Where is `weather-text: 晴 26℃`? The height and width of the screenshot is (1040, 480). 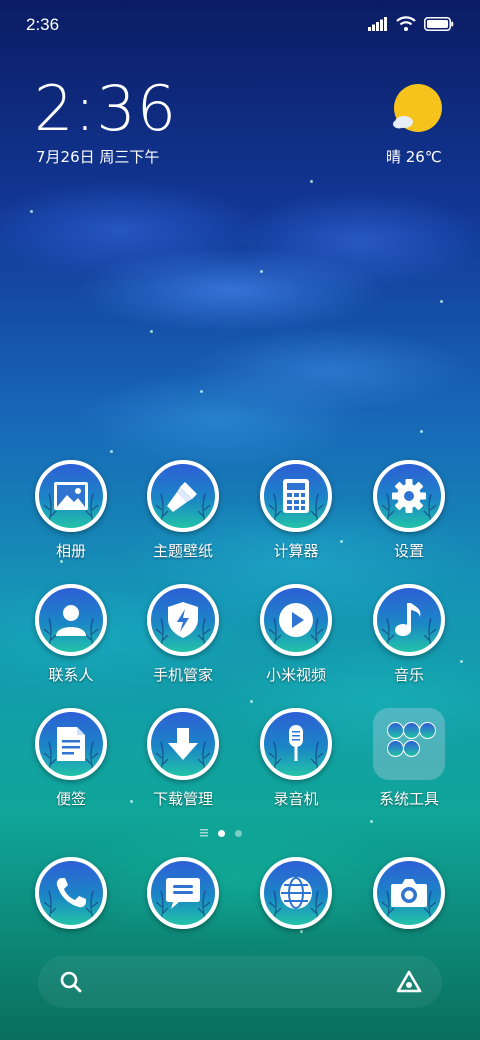
weather-text: 晴 26℃ is located at coordinates (414, 157).